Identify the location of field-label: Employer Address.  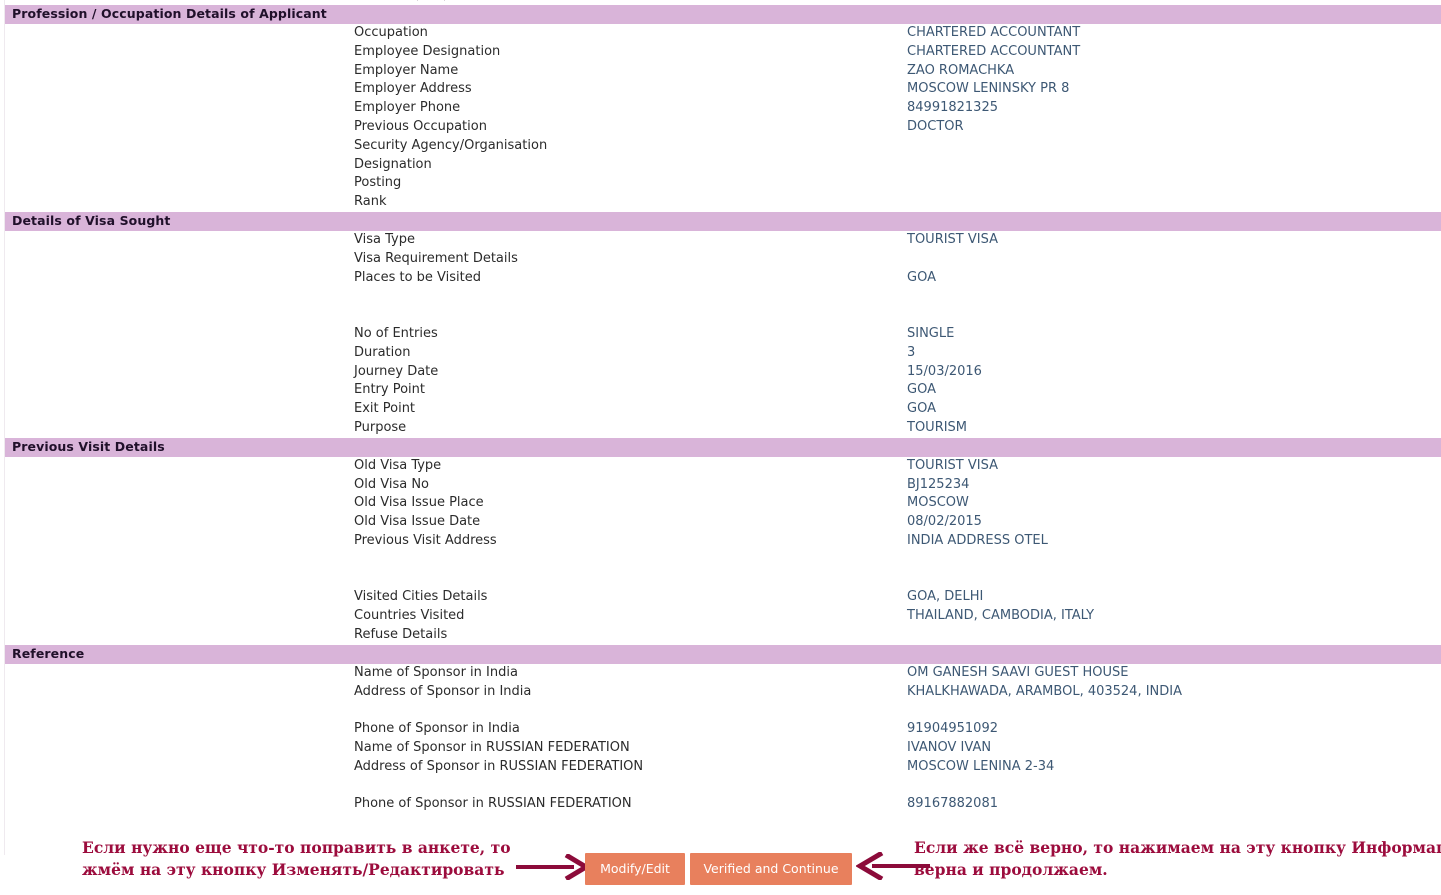
(413, 89).